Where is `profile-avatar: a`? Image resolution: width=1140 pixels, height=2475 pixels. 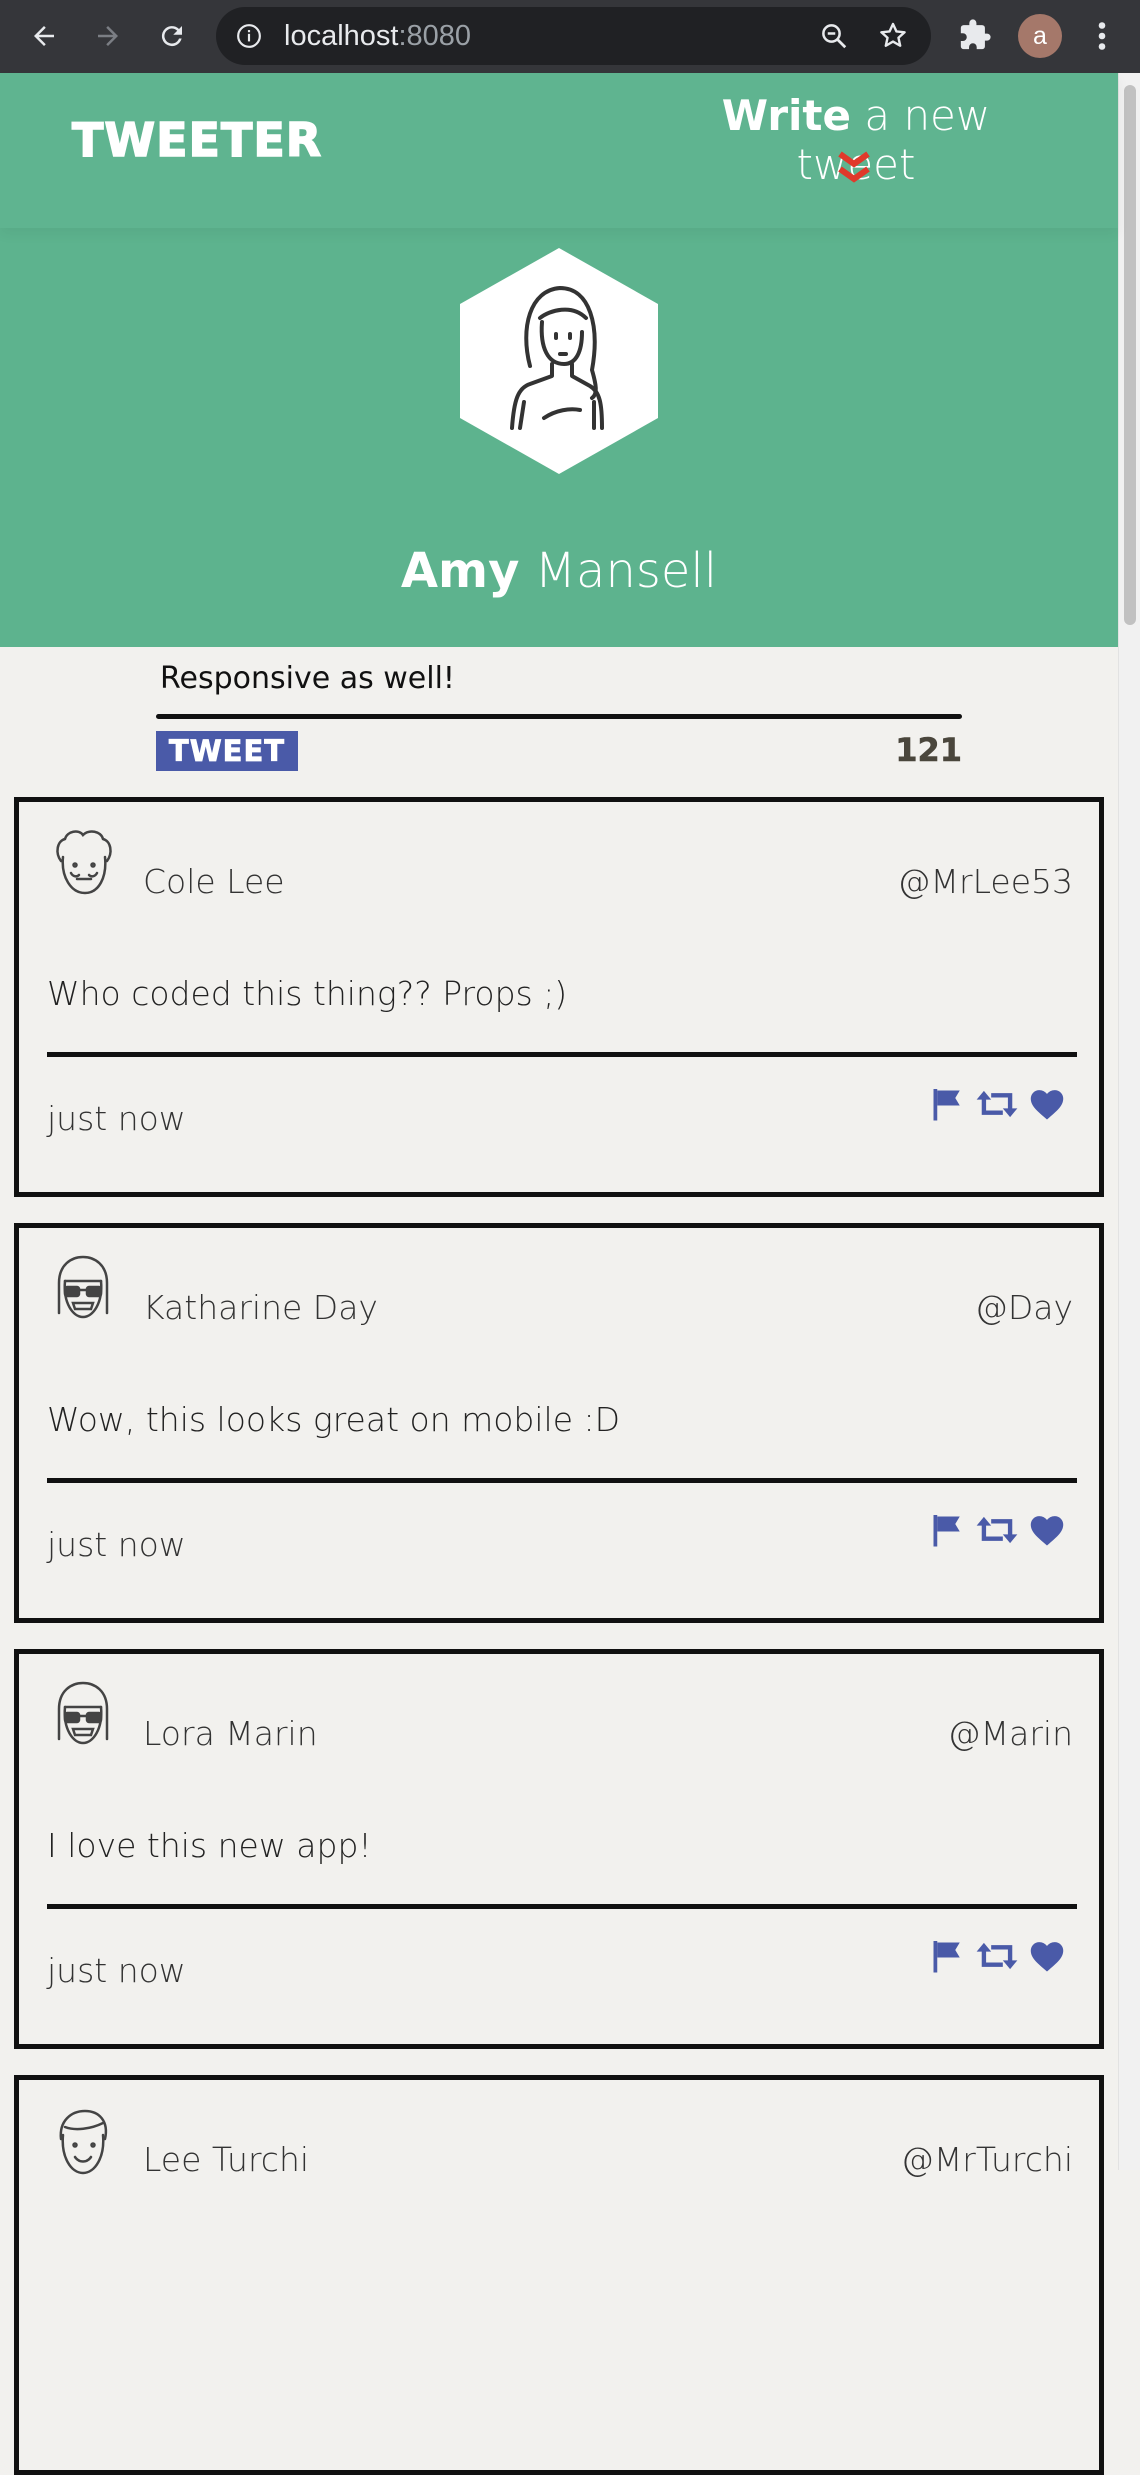
profile-avatar: a is located at coordinates (1040, 36).